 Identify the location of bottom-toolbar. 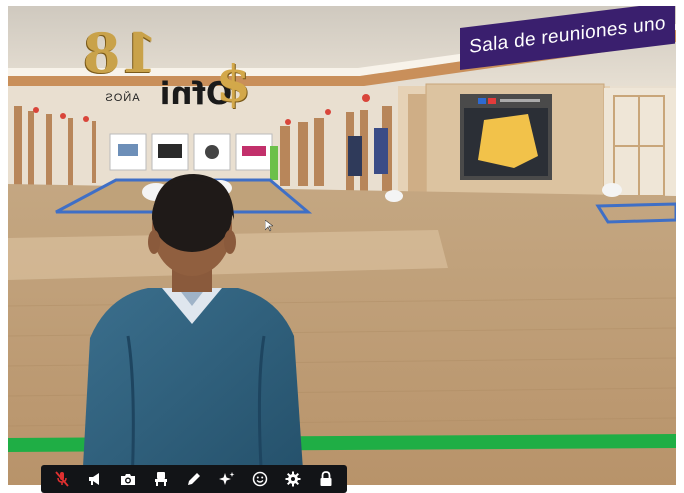
(194, 479).